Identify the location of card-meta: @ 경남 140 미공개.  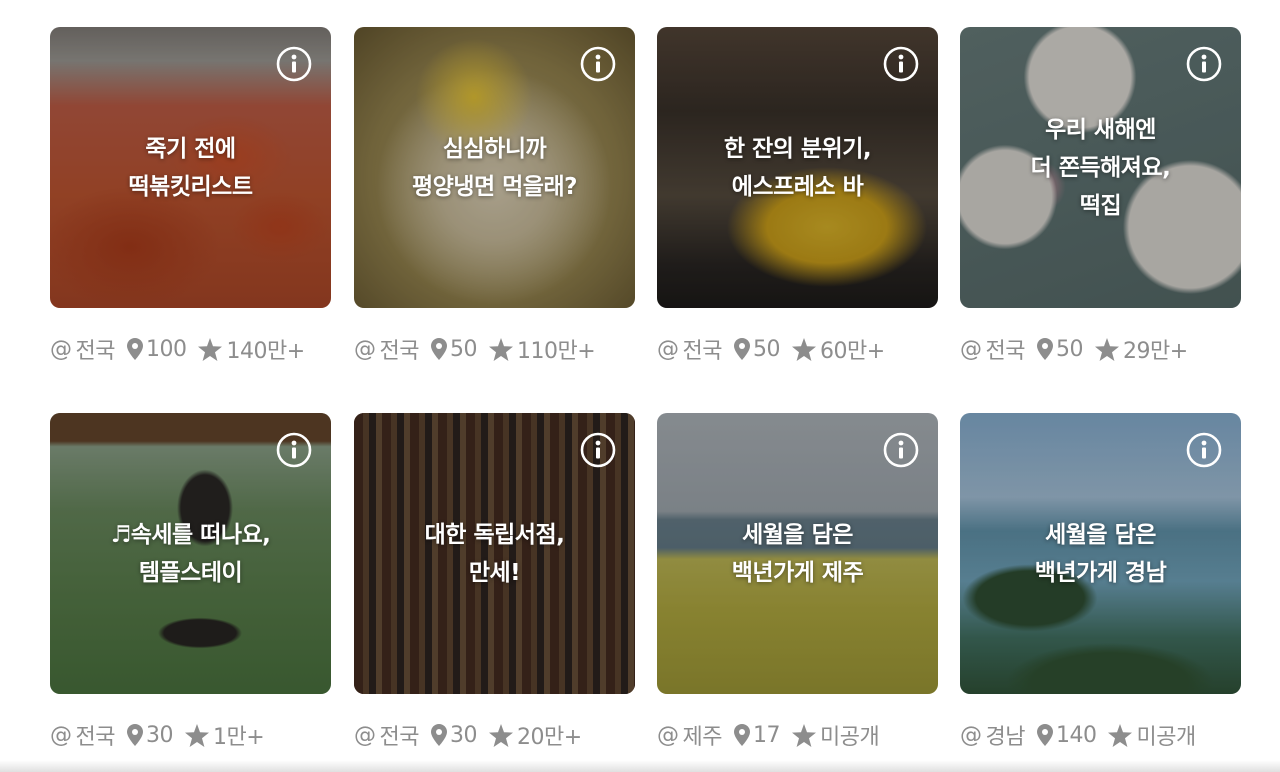
(1078, 735).